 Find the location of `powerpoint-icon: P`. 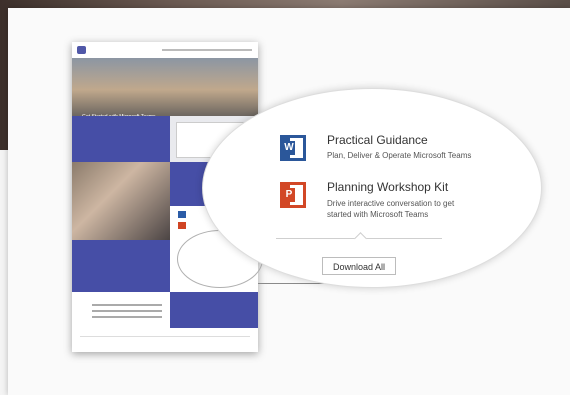

powerpoint-icon: P is located at coordinates (293, 195).